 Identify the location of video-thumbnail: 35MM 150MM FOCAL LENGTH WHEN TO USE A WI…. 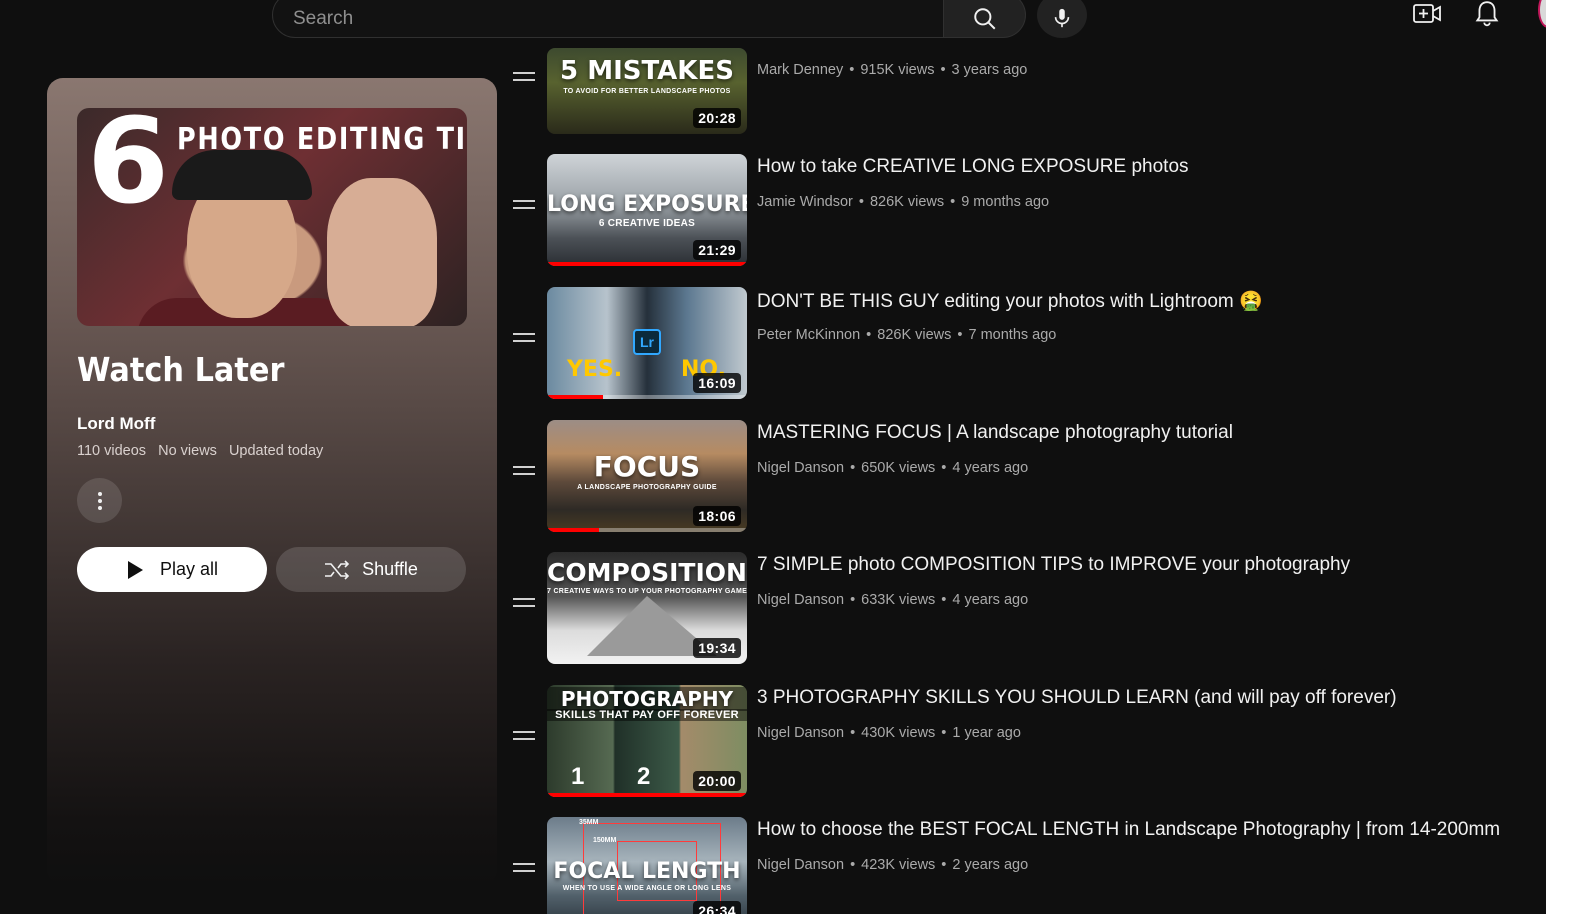
(647, 865).